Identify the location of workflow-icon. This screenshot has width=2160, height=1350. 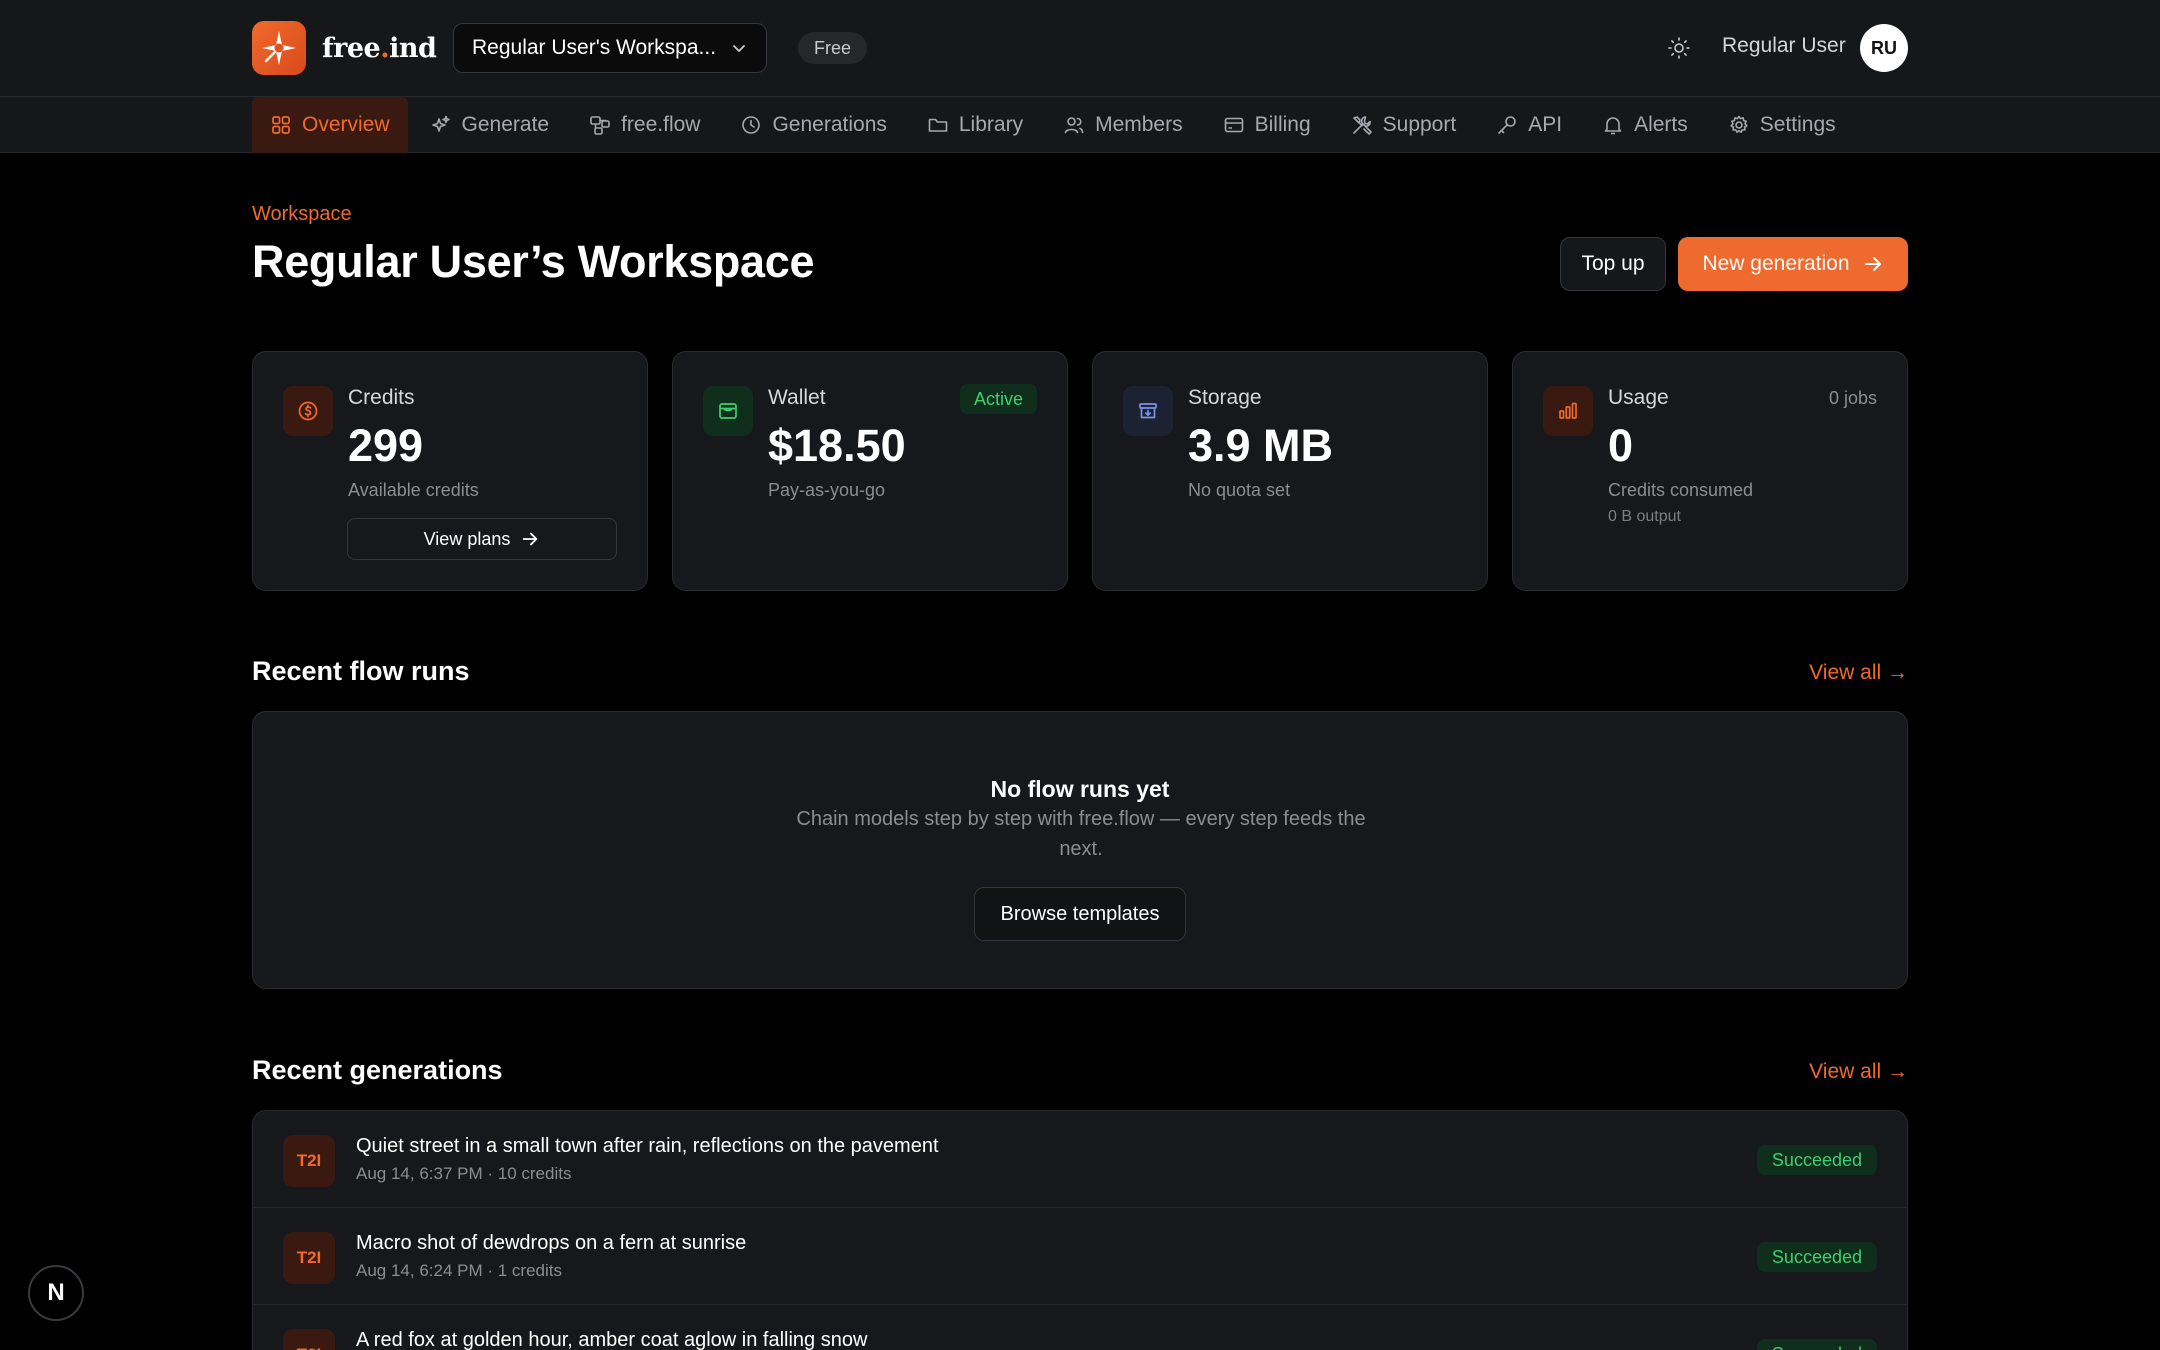
(600, 125).